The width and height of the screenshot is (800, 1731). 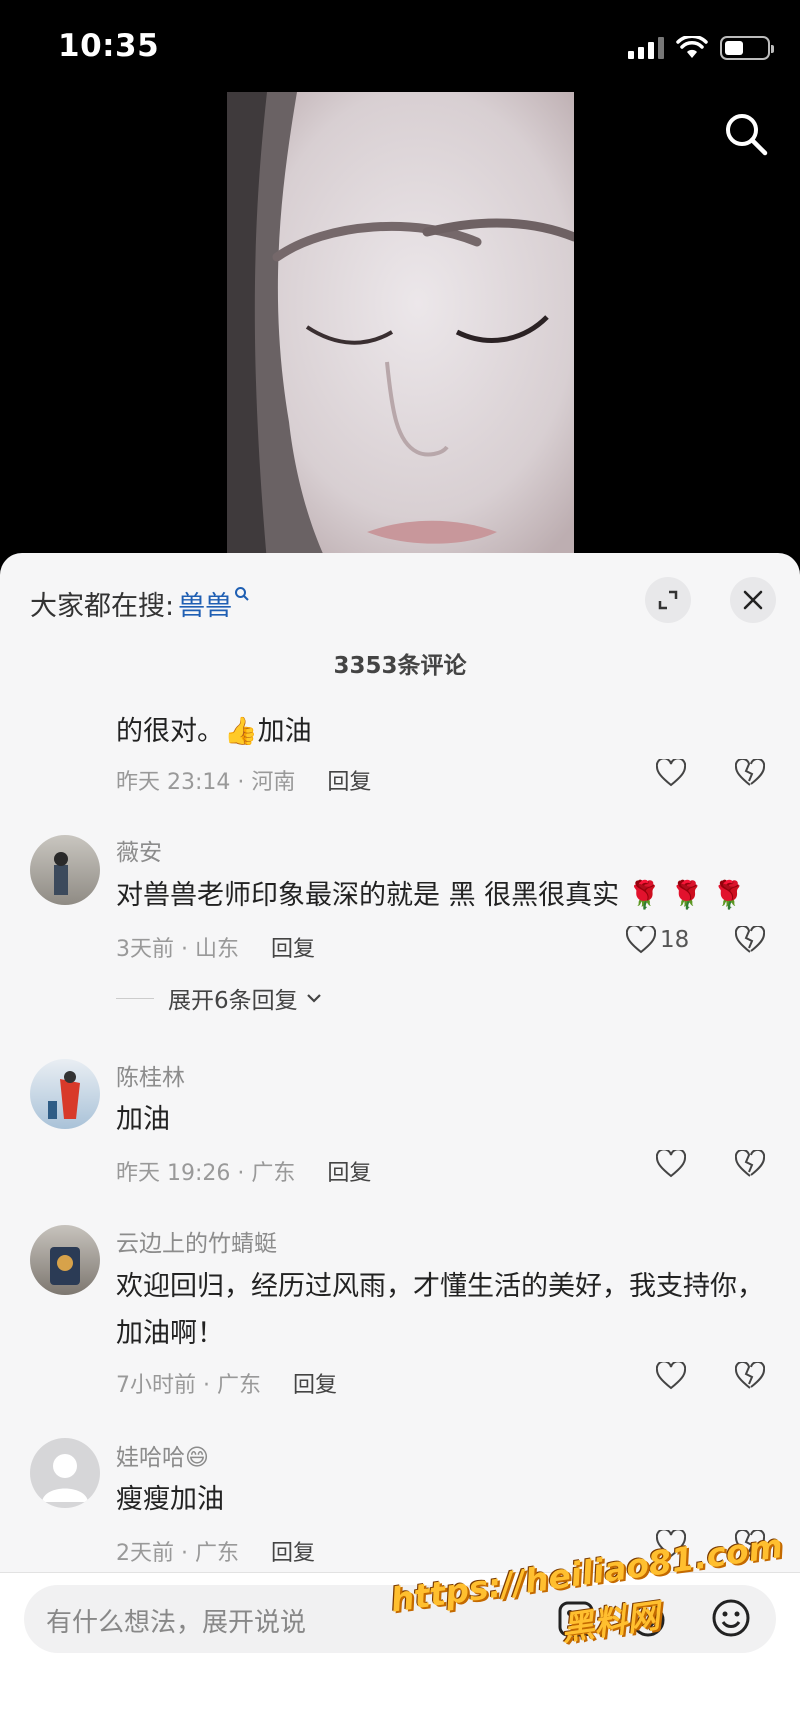 I want to click on expand-replies-label: 展开6条回复, so click(x=233, y=1001).